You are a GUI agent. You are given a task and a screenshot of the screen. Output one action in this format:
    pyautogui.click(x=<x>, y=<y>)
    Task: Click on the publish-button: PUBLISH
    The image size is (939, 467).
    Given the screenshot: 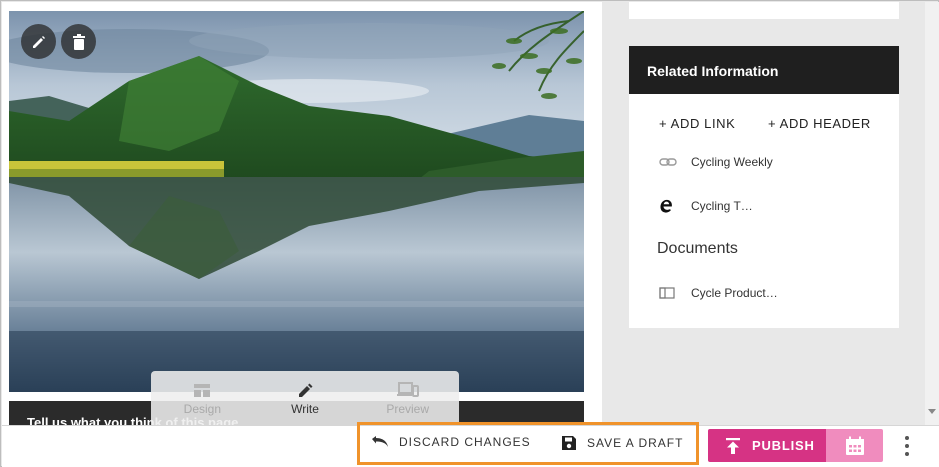 What is the action you would take?
    pyautogui.click(x=767, y=445)
    